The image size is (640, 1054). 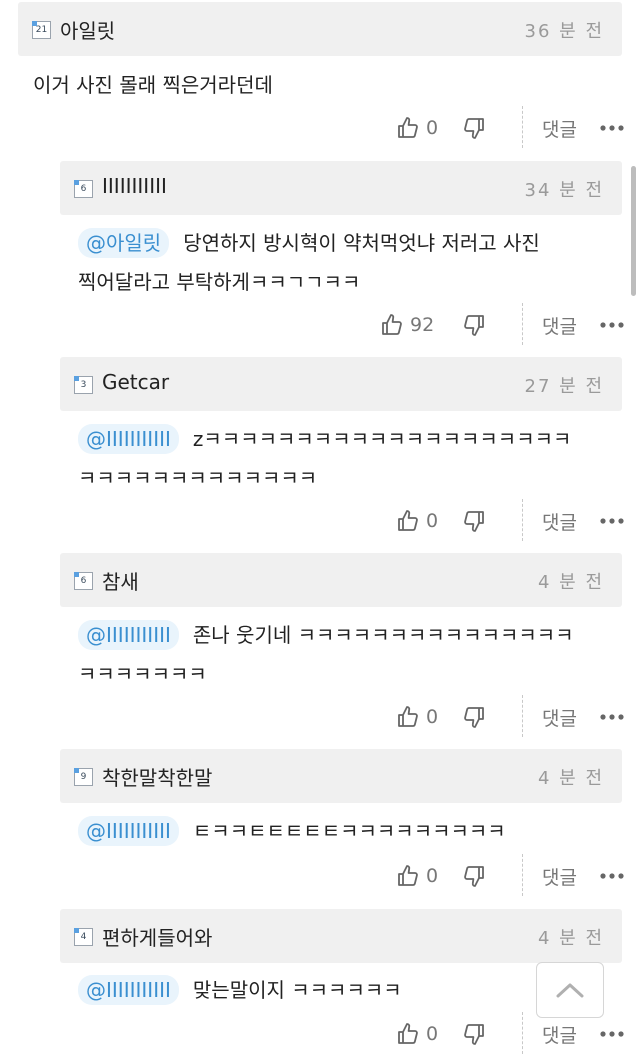 I want to click on comment-author: IIIIIIIIIII, so click(x=134, y=186).